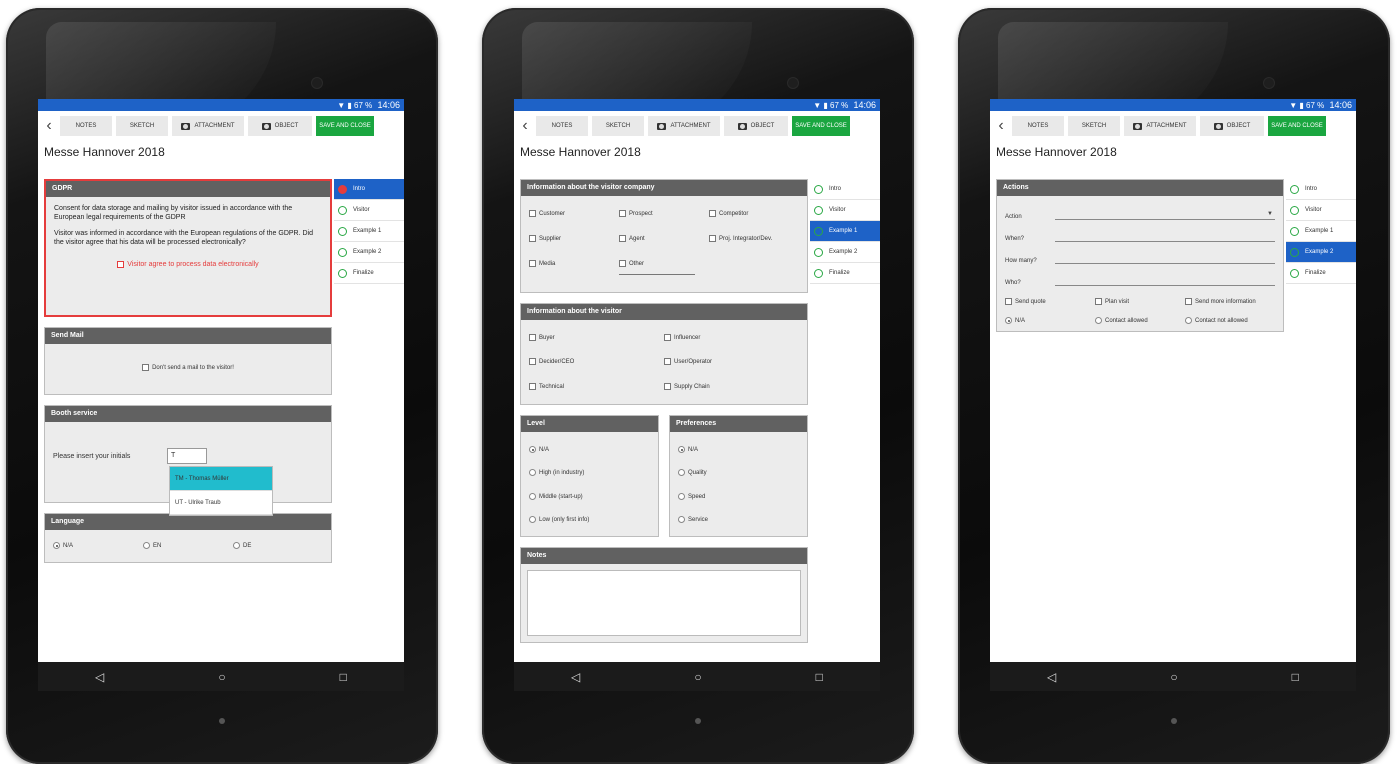  Describe the element at coordinates (146, 367) in the screenshot. I see `no-mail-checkbox` at that location.